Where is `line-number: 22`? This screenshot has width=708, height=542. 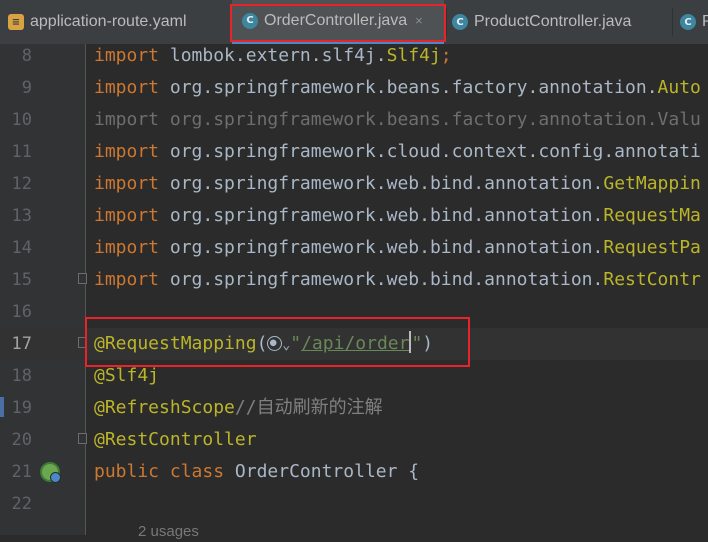
line-number: 22 is located at coordinates (21, 504).